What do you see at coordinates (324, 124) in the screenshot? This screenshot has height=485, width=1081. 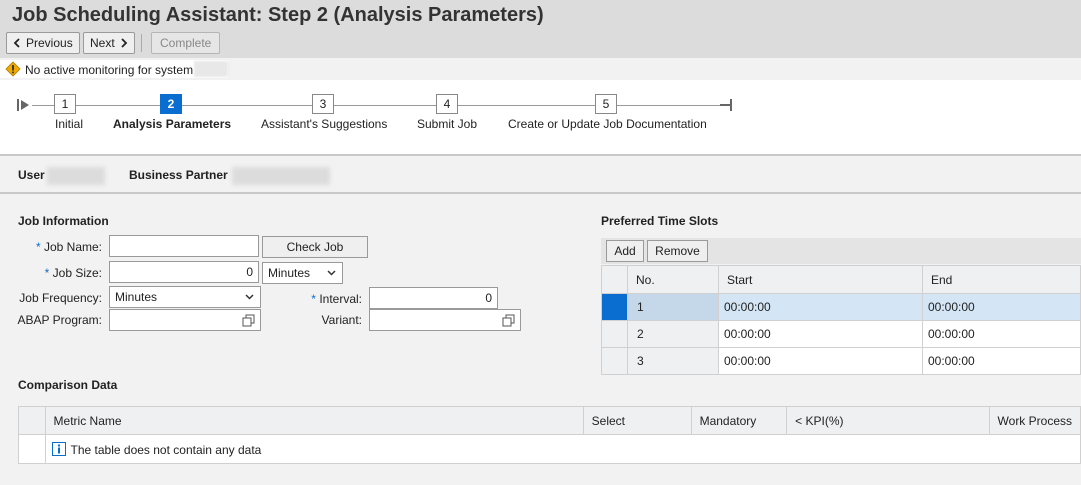 I see `roadmap-step-3-label: Assistant's Suggestions` at bounding box center [324, 124].